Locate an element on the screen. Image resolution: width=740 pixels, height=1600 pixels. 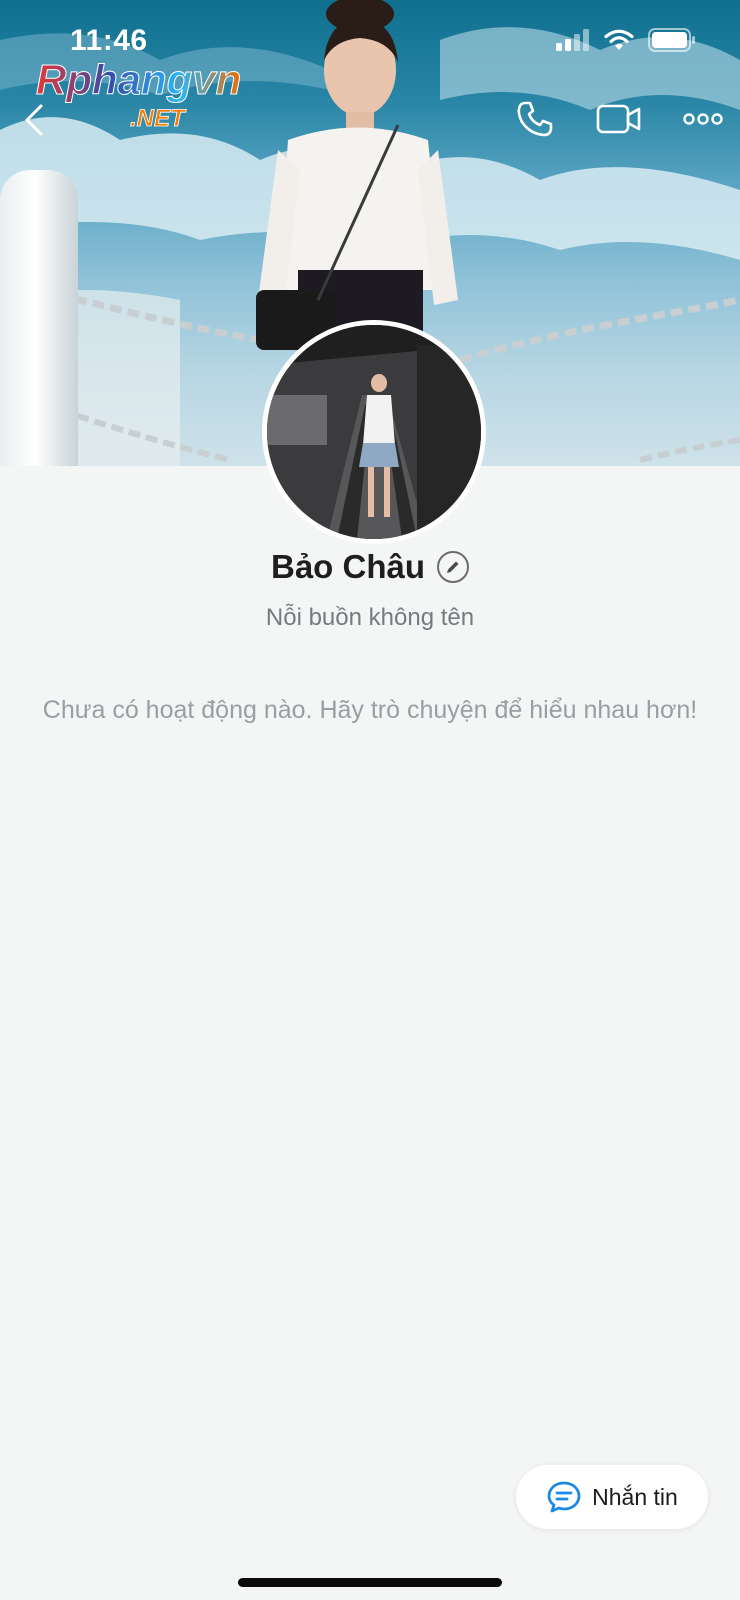
message-button-label: Nhắn tin is located at coordinates (635, 1496).